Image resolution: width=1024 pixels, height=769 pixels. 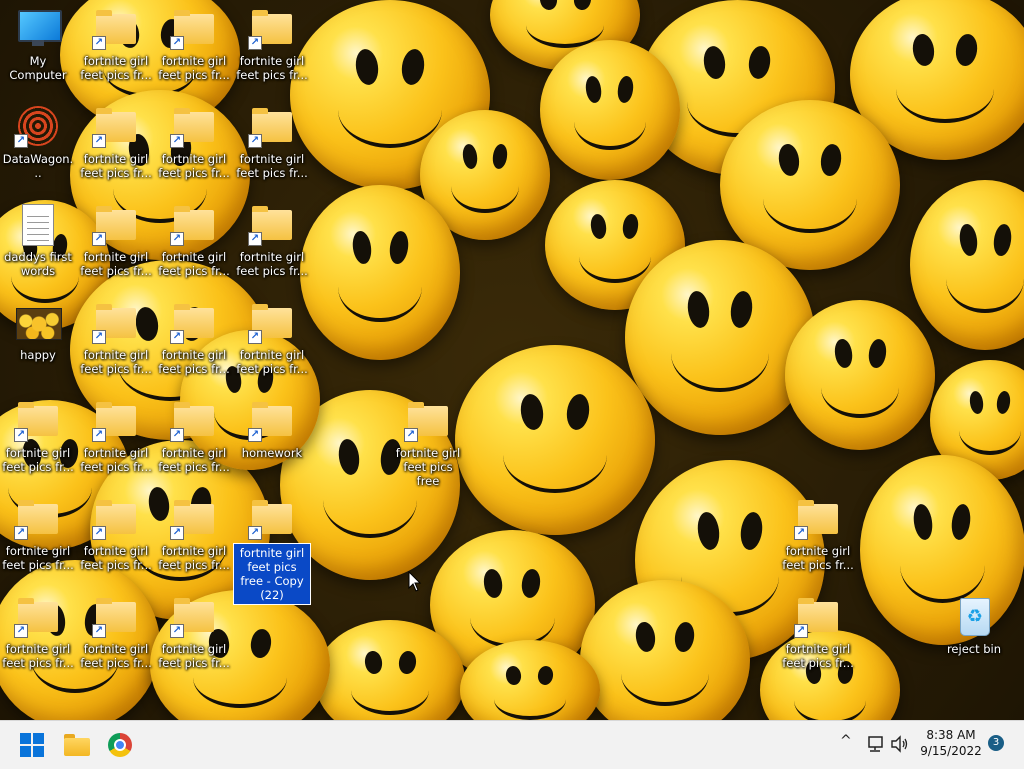 What do you see at coordinates (38, 68) in the screenshot?
I see `icon-label: My Computer` at bounding box center [38, 68].